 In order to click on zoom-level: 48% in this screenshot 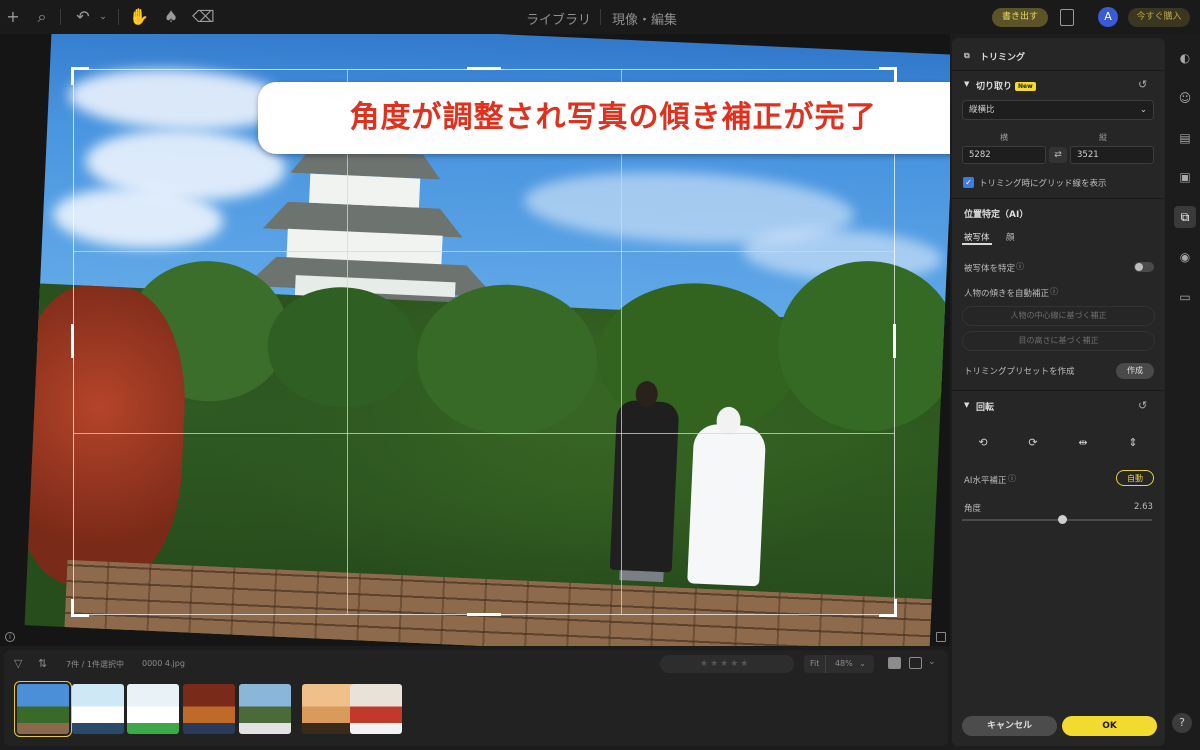, I will do `click(841, 664)`.